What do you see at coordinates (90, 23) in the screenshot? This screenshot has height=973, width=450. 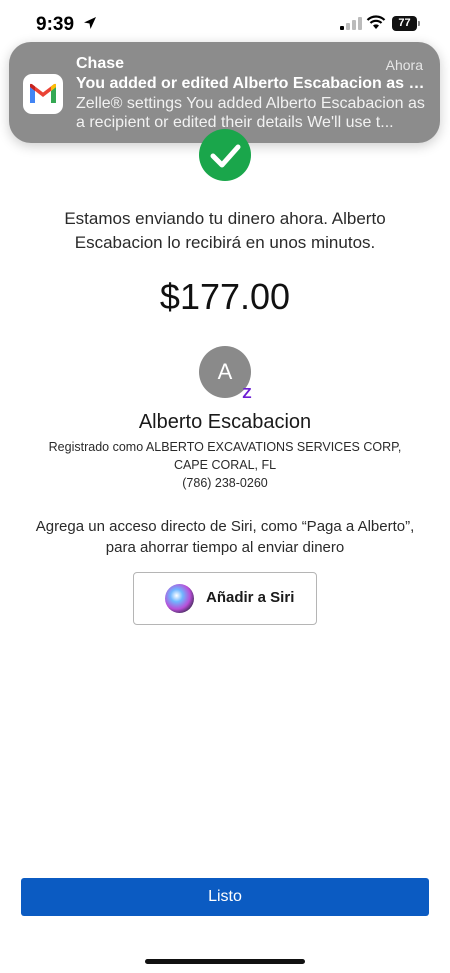 I see `location-arrow-icon` at bounding box center [90, 23].